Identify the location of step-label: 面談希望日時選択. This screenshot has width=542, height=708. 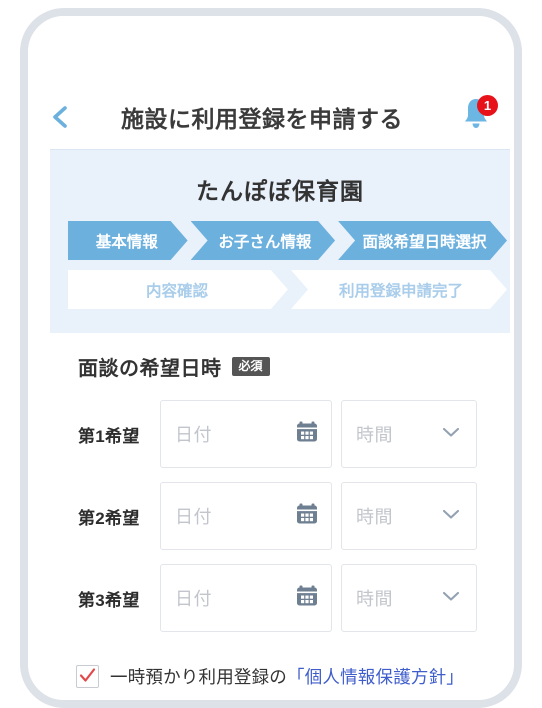
(424, 242).